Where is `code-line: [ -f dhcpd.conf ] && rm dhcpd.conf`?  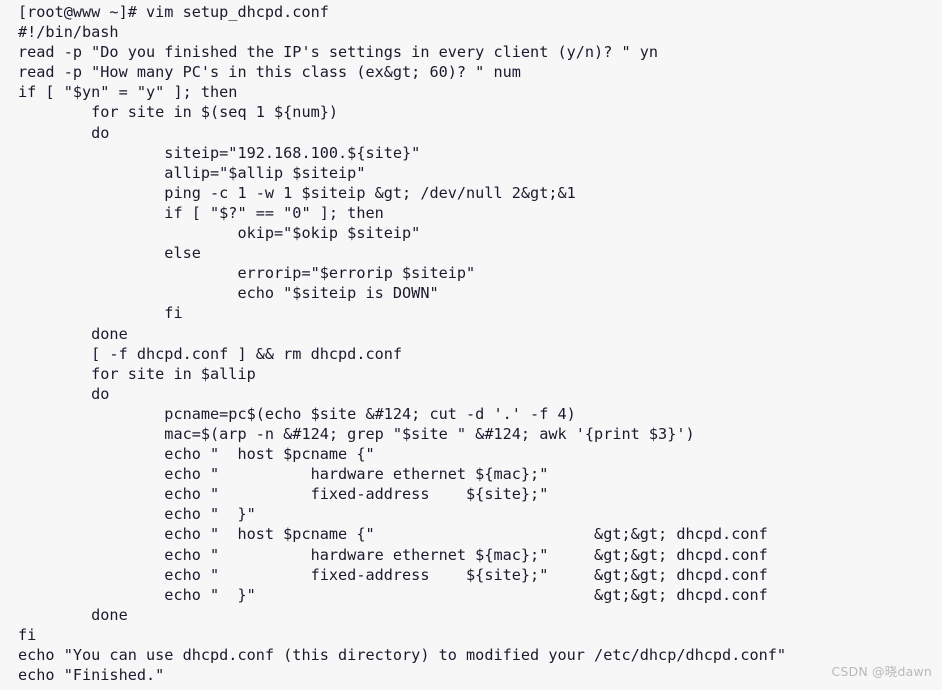 code-line: [ -f dhcpd.conf ] && rm dhcpd.conf is located at coordinates (210, 353).